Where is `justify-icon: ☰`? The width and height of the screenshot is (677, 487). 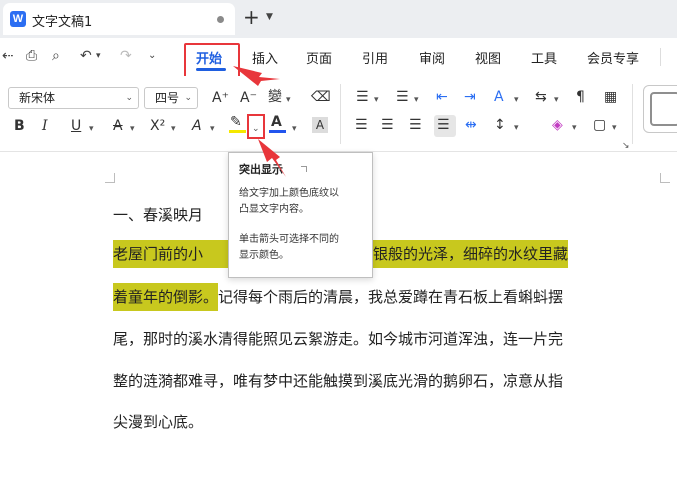 justify-icon: ☰ is located at coordinates (443, 125).